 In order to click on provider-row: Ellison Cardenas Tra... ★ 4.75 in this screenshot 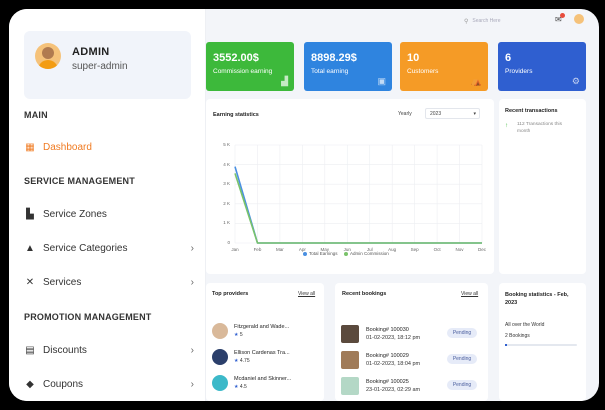, I will do `click(272, 357)`.